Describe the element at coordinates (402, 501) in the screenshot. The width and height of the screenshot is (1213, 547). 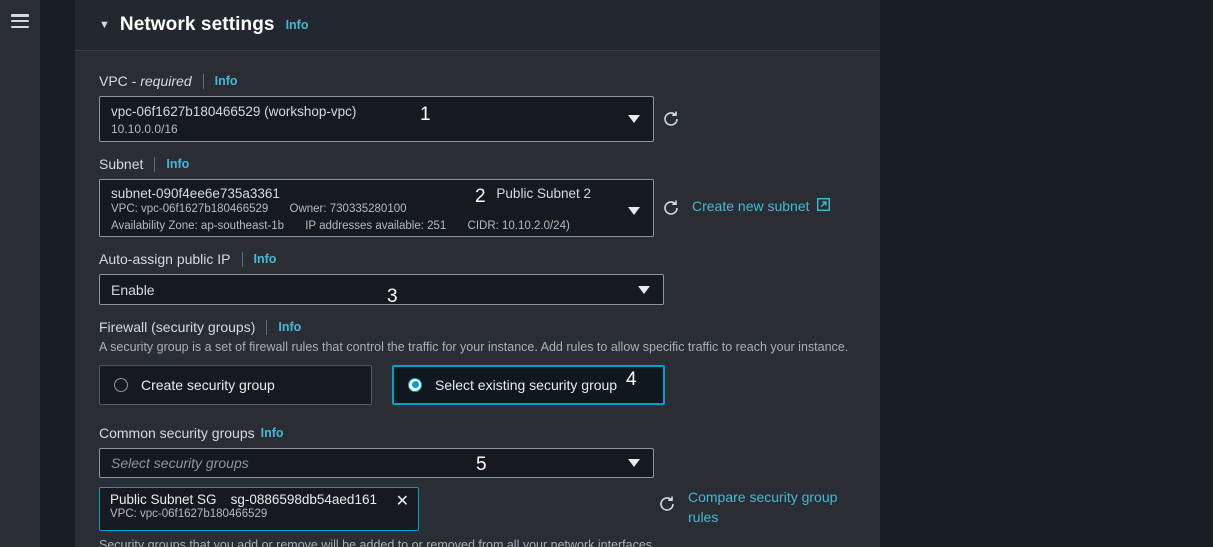
I see `close-icon: ✕` at that location.